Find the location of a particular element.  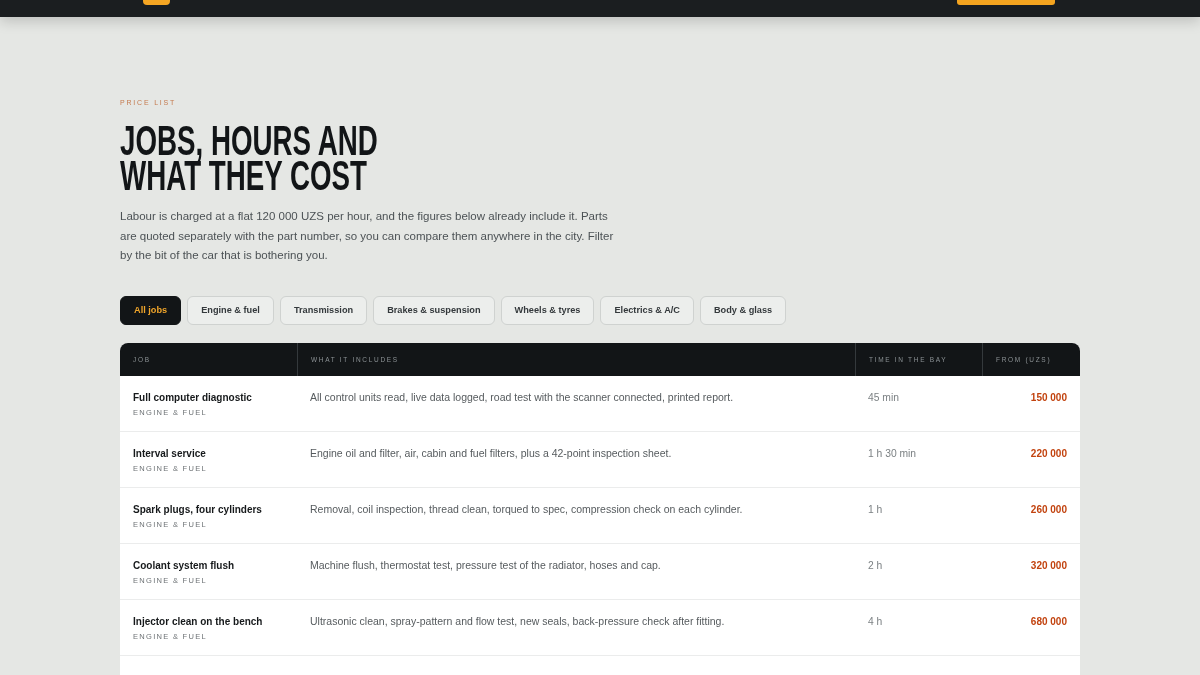

logo-icon is located at coordinates (156, 2).